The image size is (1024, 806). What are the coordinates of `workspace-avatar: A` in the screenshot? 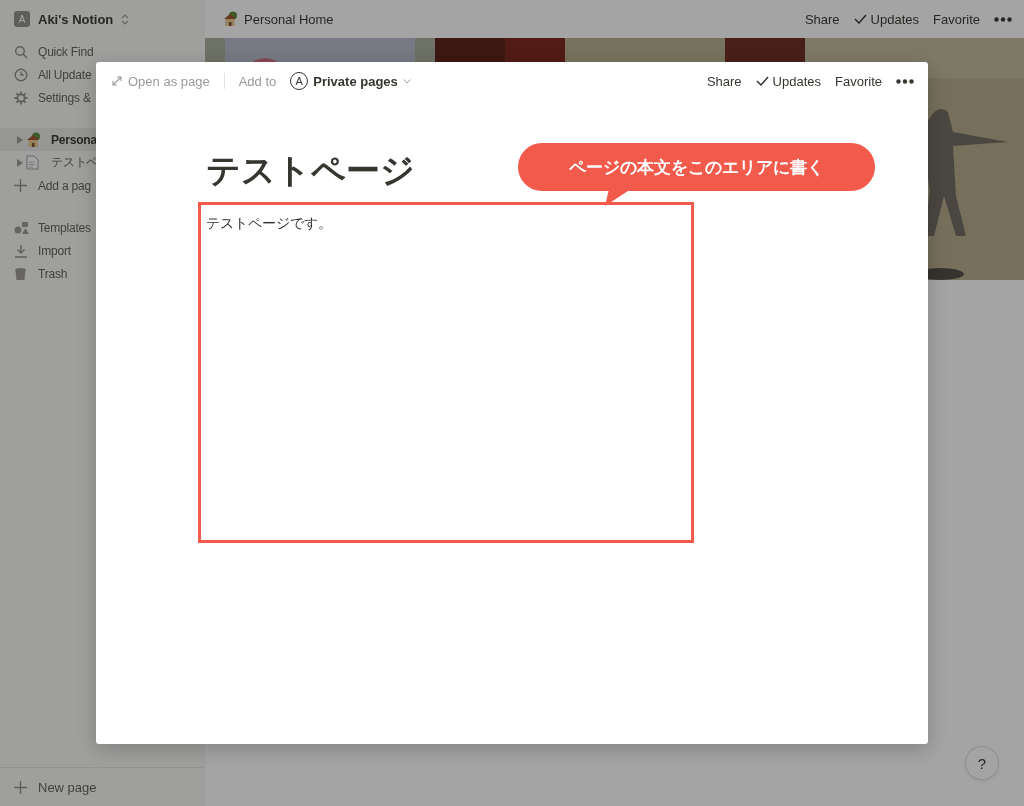 It's located at (22, 19).